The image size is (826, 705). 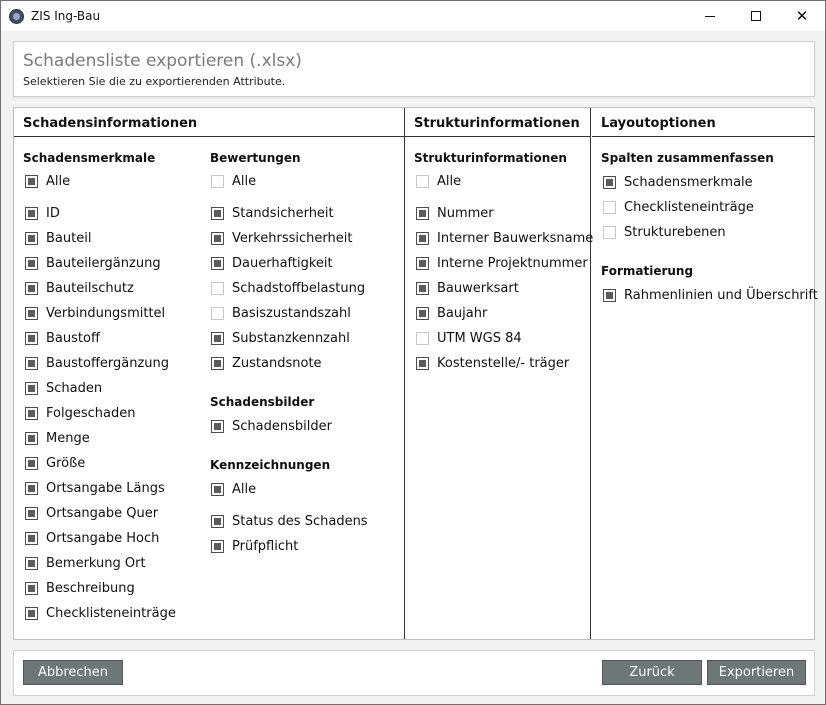 What do you see at coordinates (73, 672) in the screenshot?
I see `cancel-button: Abbrechen` at bounding box center [73, 672].